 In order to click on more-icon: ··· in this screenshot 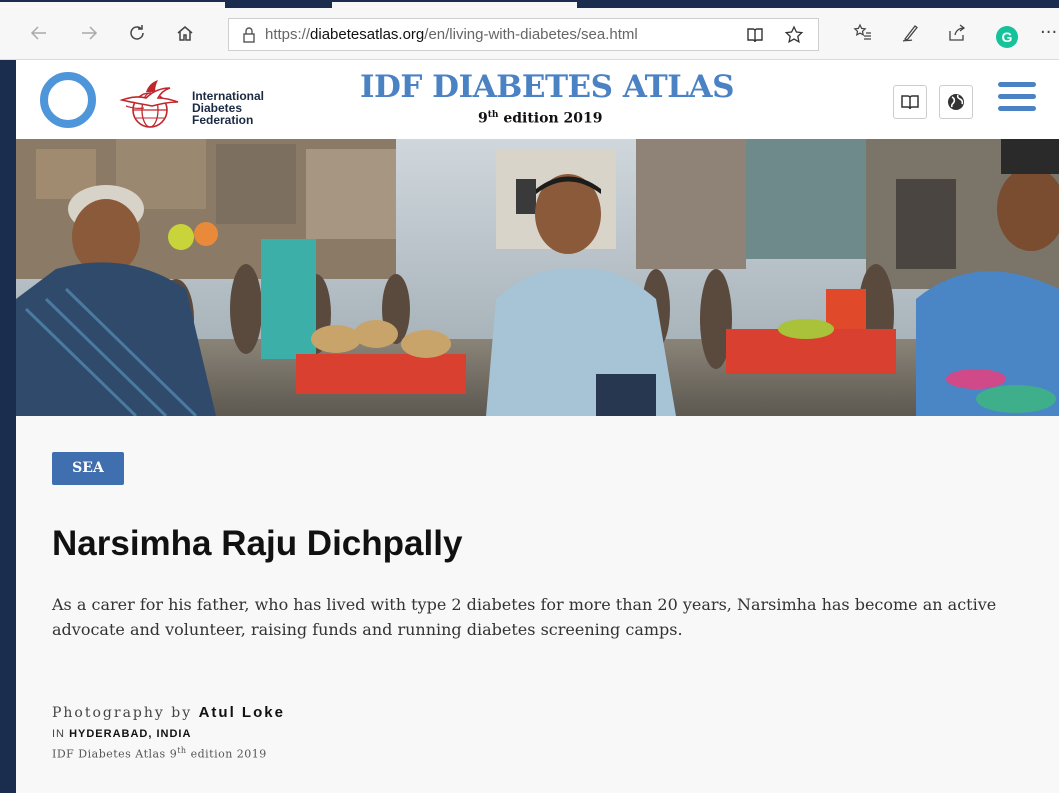, I will do `click(1048, 32)`.